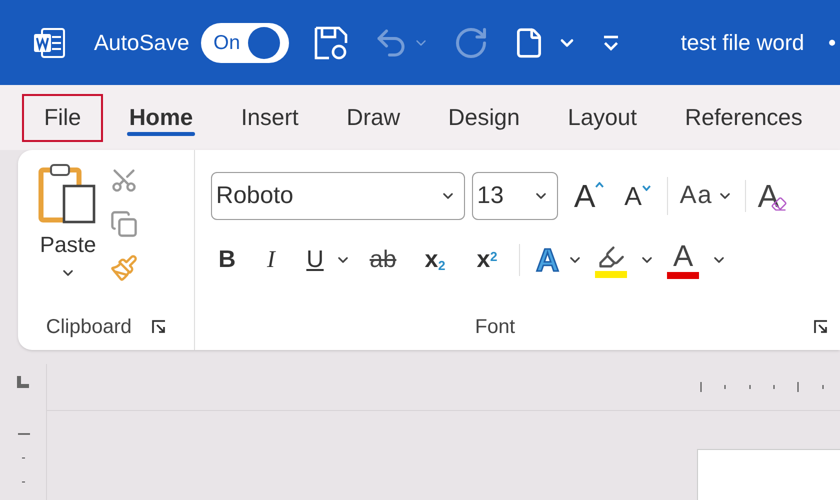  I want to click on clear-formatting-button: A, so click(773, 196).